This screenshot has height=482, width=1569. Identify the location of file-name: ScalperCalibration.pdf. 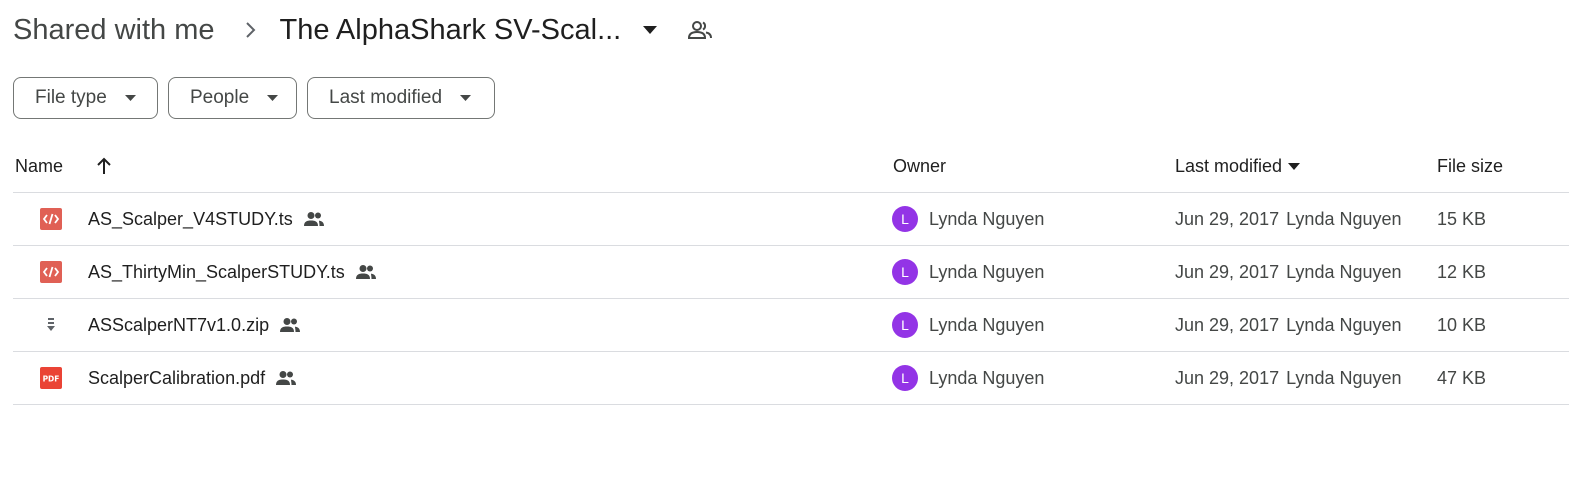
(177, 377).